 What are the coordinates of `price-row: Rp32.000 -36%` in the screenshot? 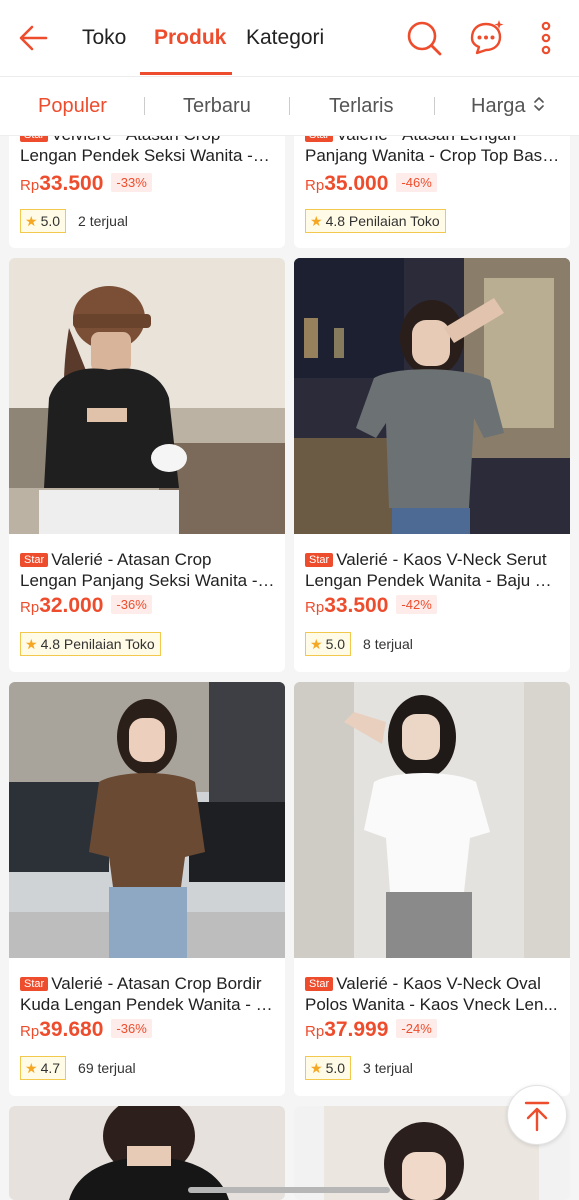 It's located at (86, 608).